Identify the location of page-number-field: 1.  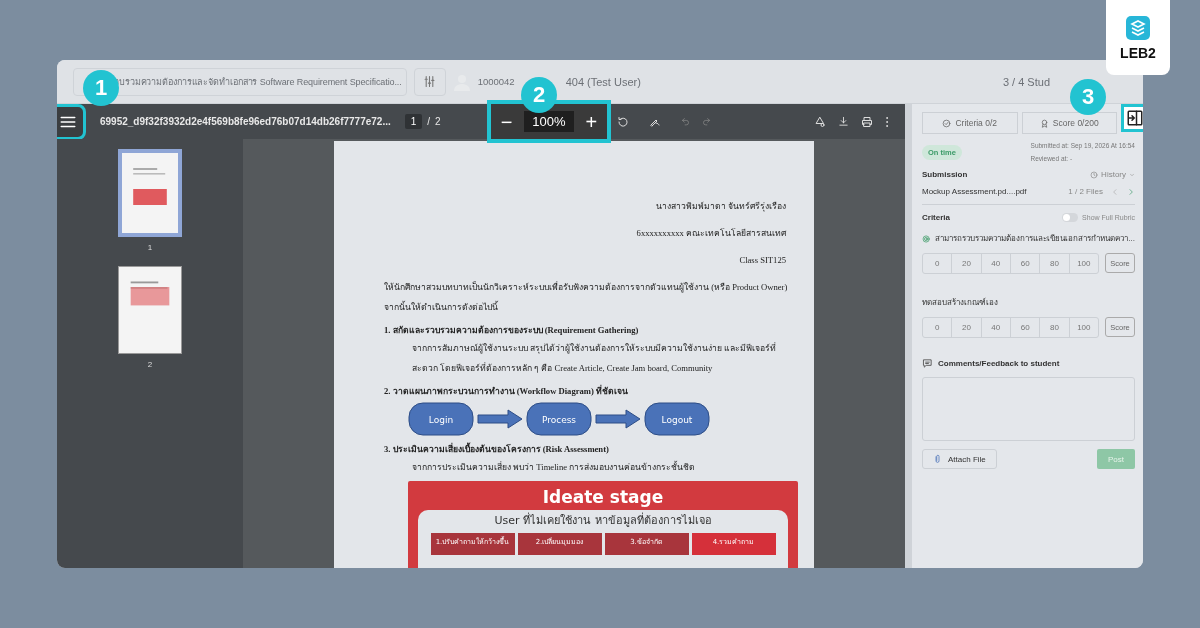
(413, 121).